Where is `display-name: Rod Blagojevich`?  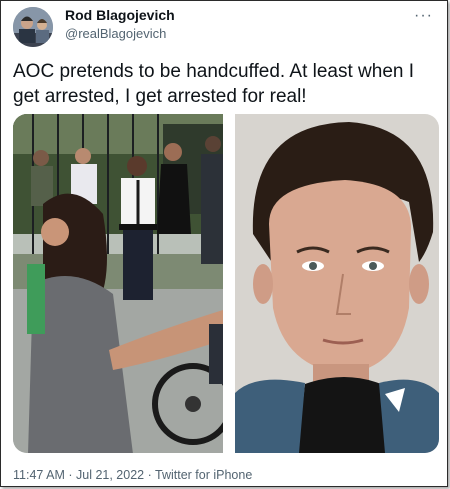 display-name: Rod Blagojevich is located at coordinates (120, 15).